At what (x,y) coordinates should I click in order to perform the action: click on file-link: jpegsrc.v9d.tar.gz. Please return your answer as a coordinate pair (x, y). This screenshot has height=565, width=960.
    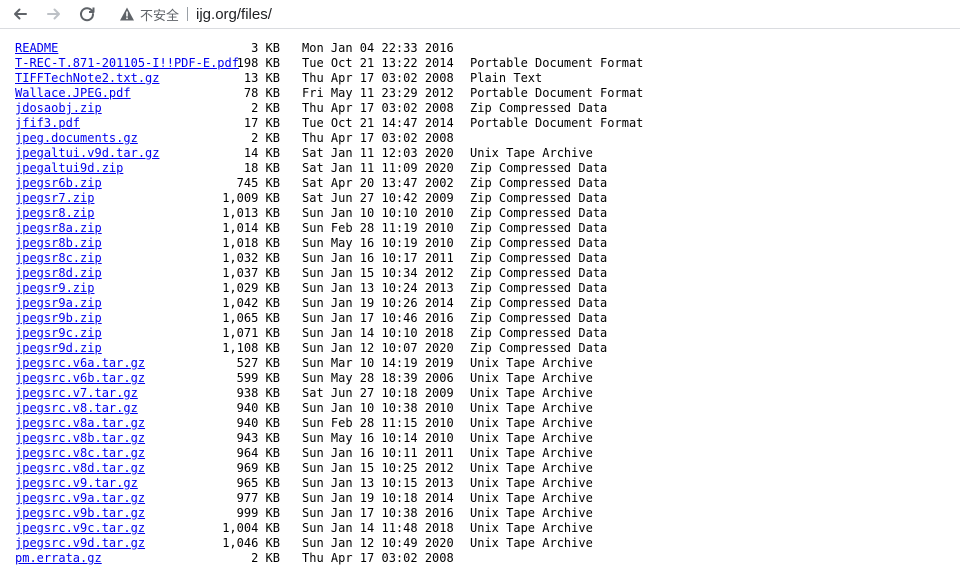
    Looking at the image, I should click on (80, 543).